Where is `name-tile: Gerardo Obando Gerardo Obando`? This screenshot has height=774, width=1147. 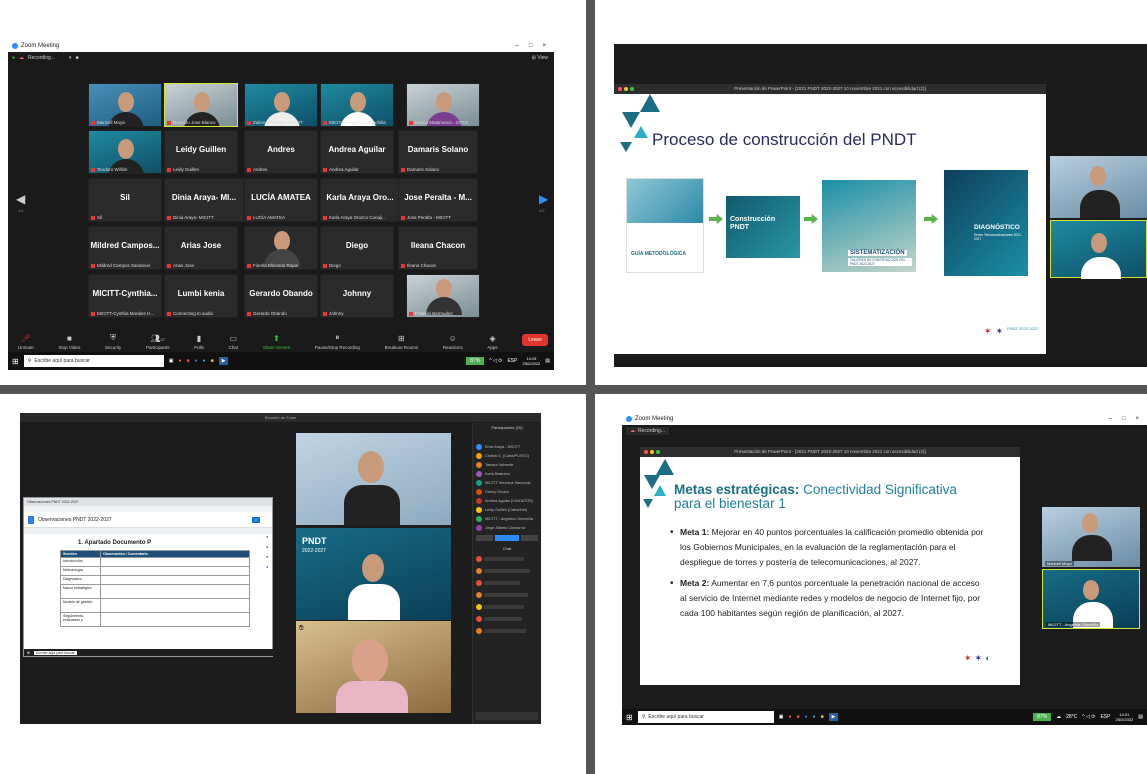
name-tile: Gerardo Obando Gerardo Obando is located at coordinates (281, 296).